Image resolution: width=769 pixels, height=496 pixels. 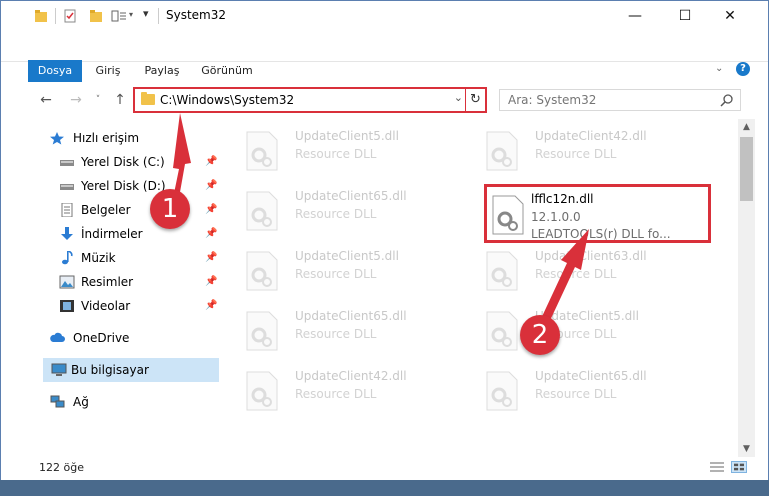 What do you see at coordinates (55, 71) in the screenshot?
I see `tab-file: Dosya` at bounding box center [55, 71].